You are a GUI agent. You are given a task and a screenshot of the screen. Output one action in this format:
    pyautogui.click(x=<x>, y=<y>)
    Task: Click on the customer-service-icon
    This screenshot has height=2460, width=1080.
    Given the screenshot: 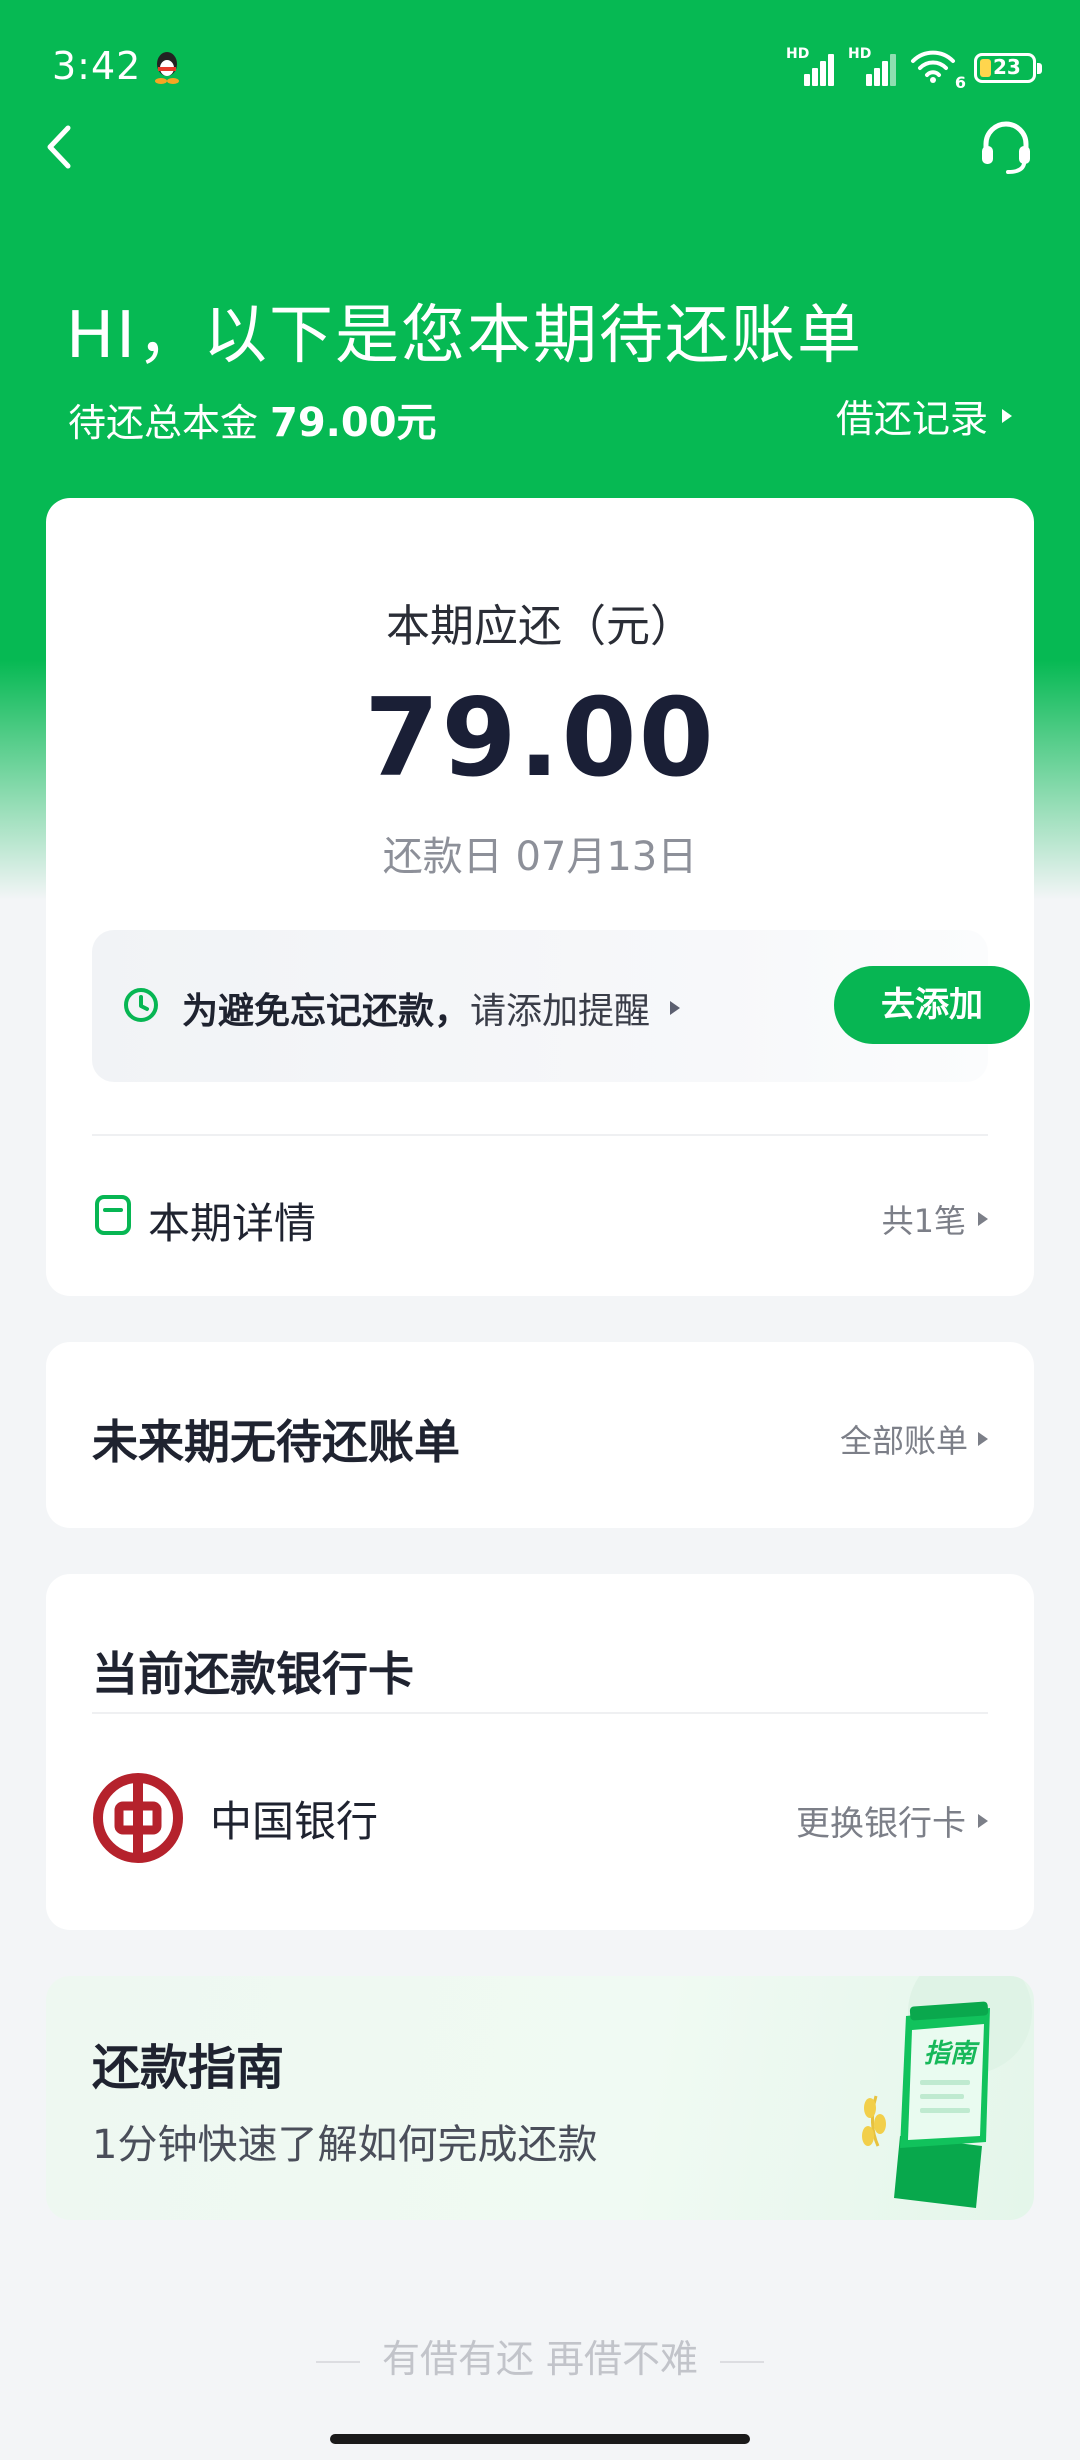 What is the action you would take?
    pyautogui.click(x=1006, y=148)
    